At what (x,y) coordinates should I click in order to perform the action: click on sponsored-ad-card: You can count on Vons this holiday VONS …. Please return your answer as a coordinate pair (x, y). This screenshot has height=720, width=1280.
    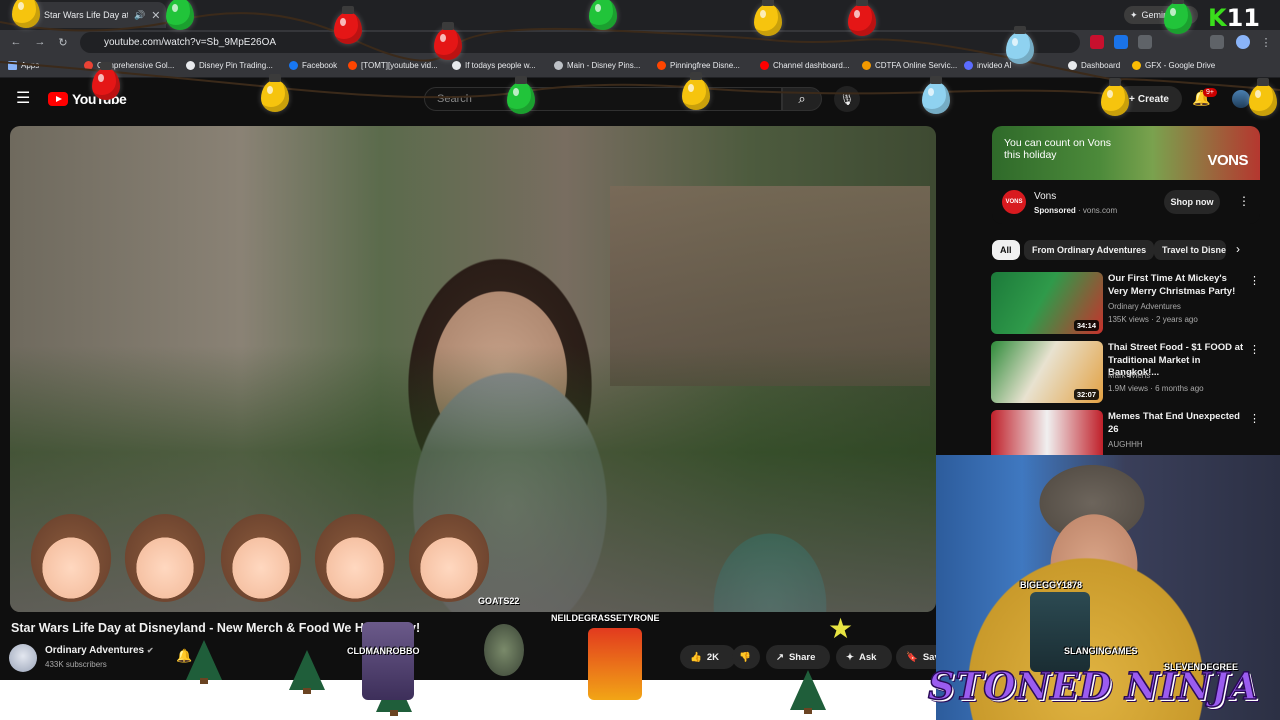
    Looking at the image, I should click on (1126, 175).